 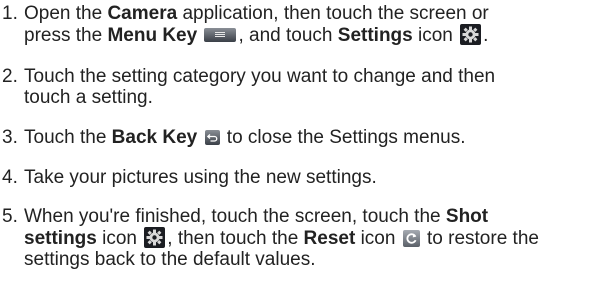 What do you see at coordinates (66, 35) in the screenshot?
I see `step-text: press the` at bounding box center [66, 35].